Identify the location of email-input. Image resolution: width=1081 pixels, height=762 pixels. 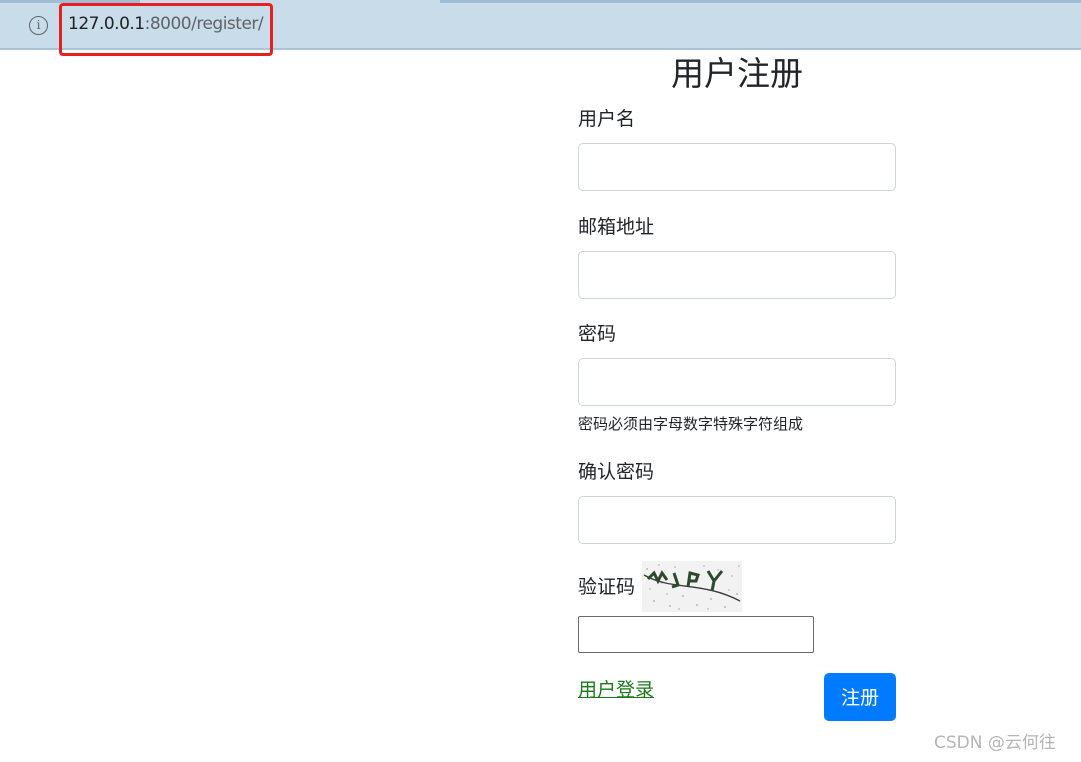
(737, 275).